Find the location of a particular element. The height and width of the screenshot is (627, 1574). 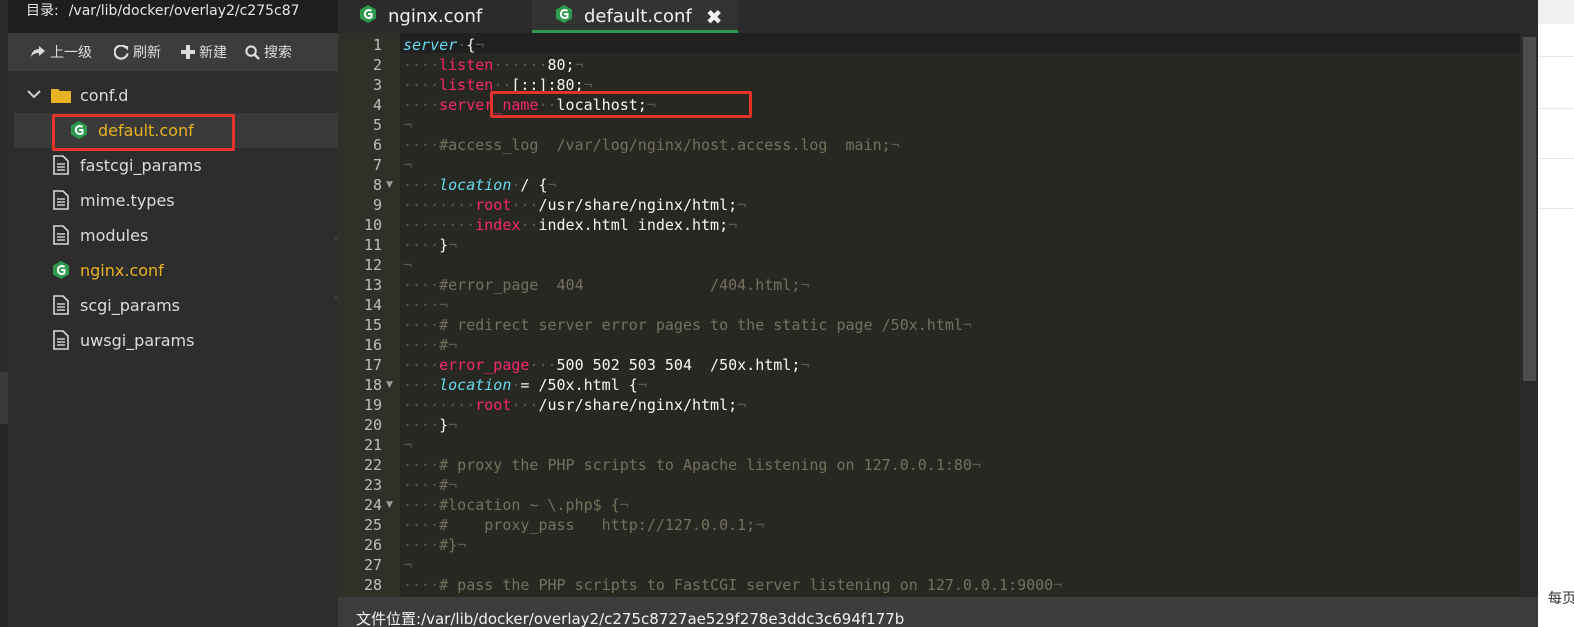

code-line: ····#error_page 404 /404.html;¬ is located at coordinates (606, 285).